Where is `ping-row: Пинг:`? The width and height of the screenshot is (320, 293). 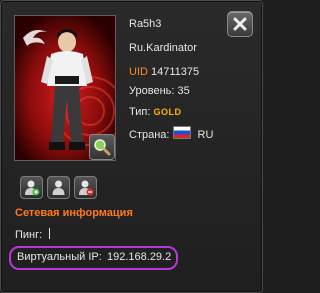
ping-row: Пинг: is located at coordinates (33, 234).